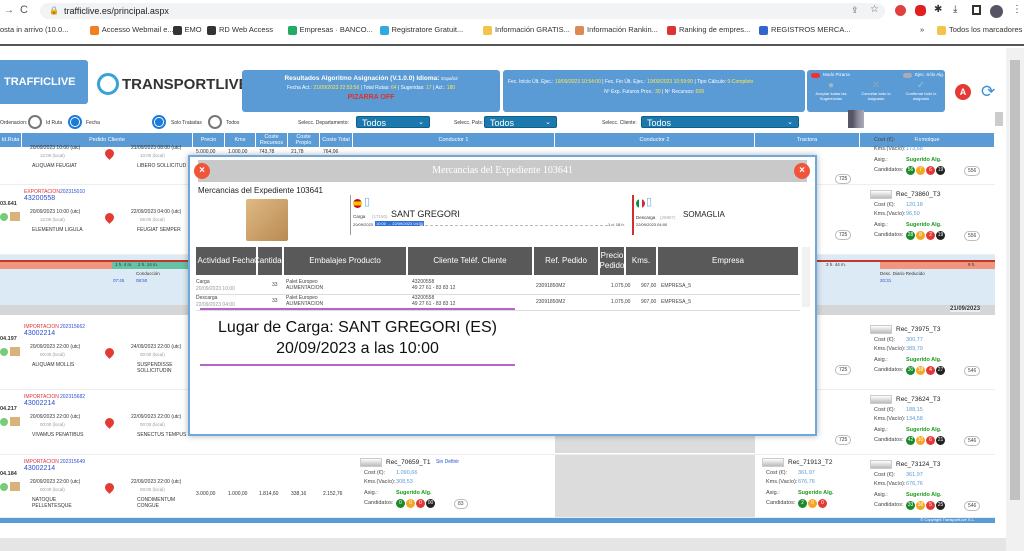 The image size is (1024, 551). Describe the element at coordinates (910, 170) in the screenshot. I see `candidate-badge: 56` at that location.